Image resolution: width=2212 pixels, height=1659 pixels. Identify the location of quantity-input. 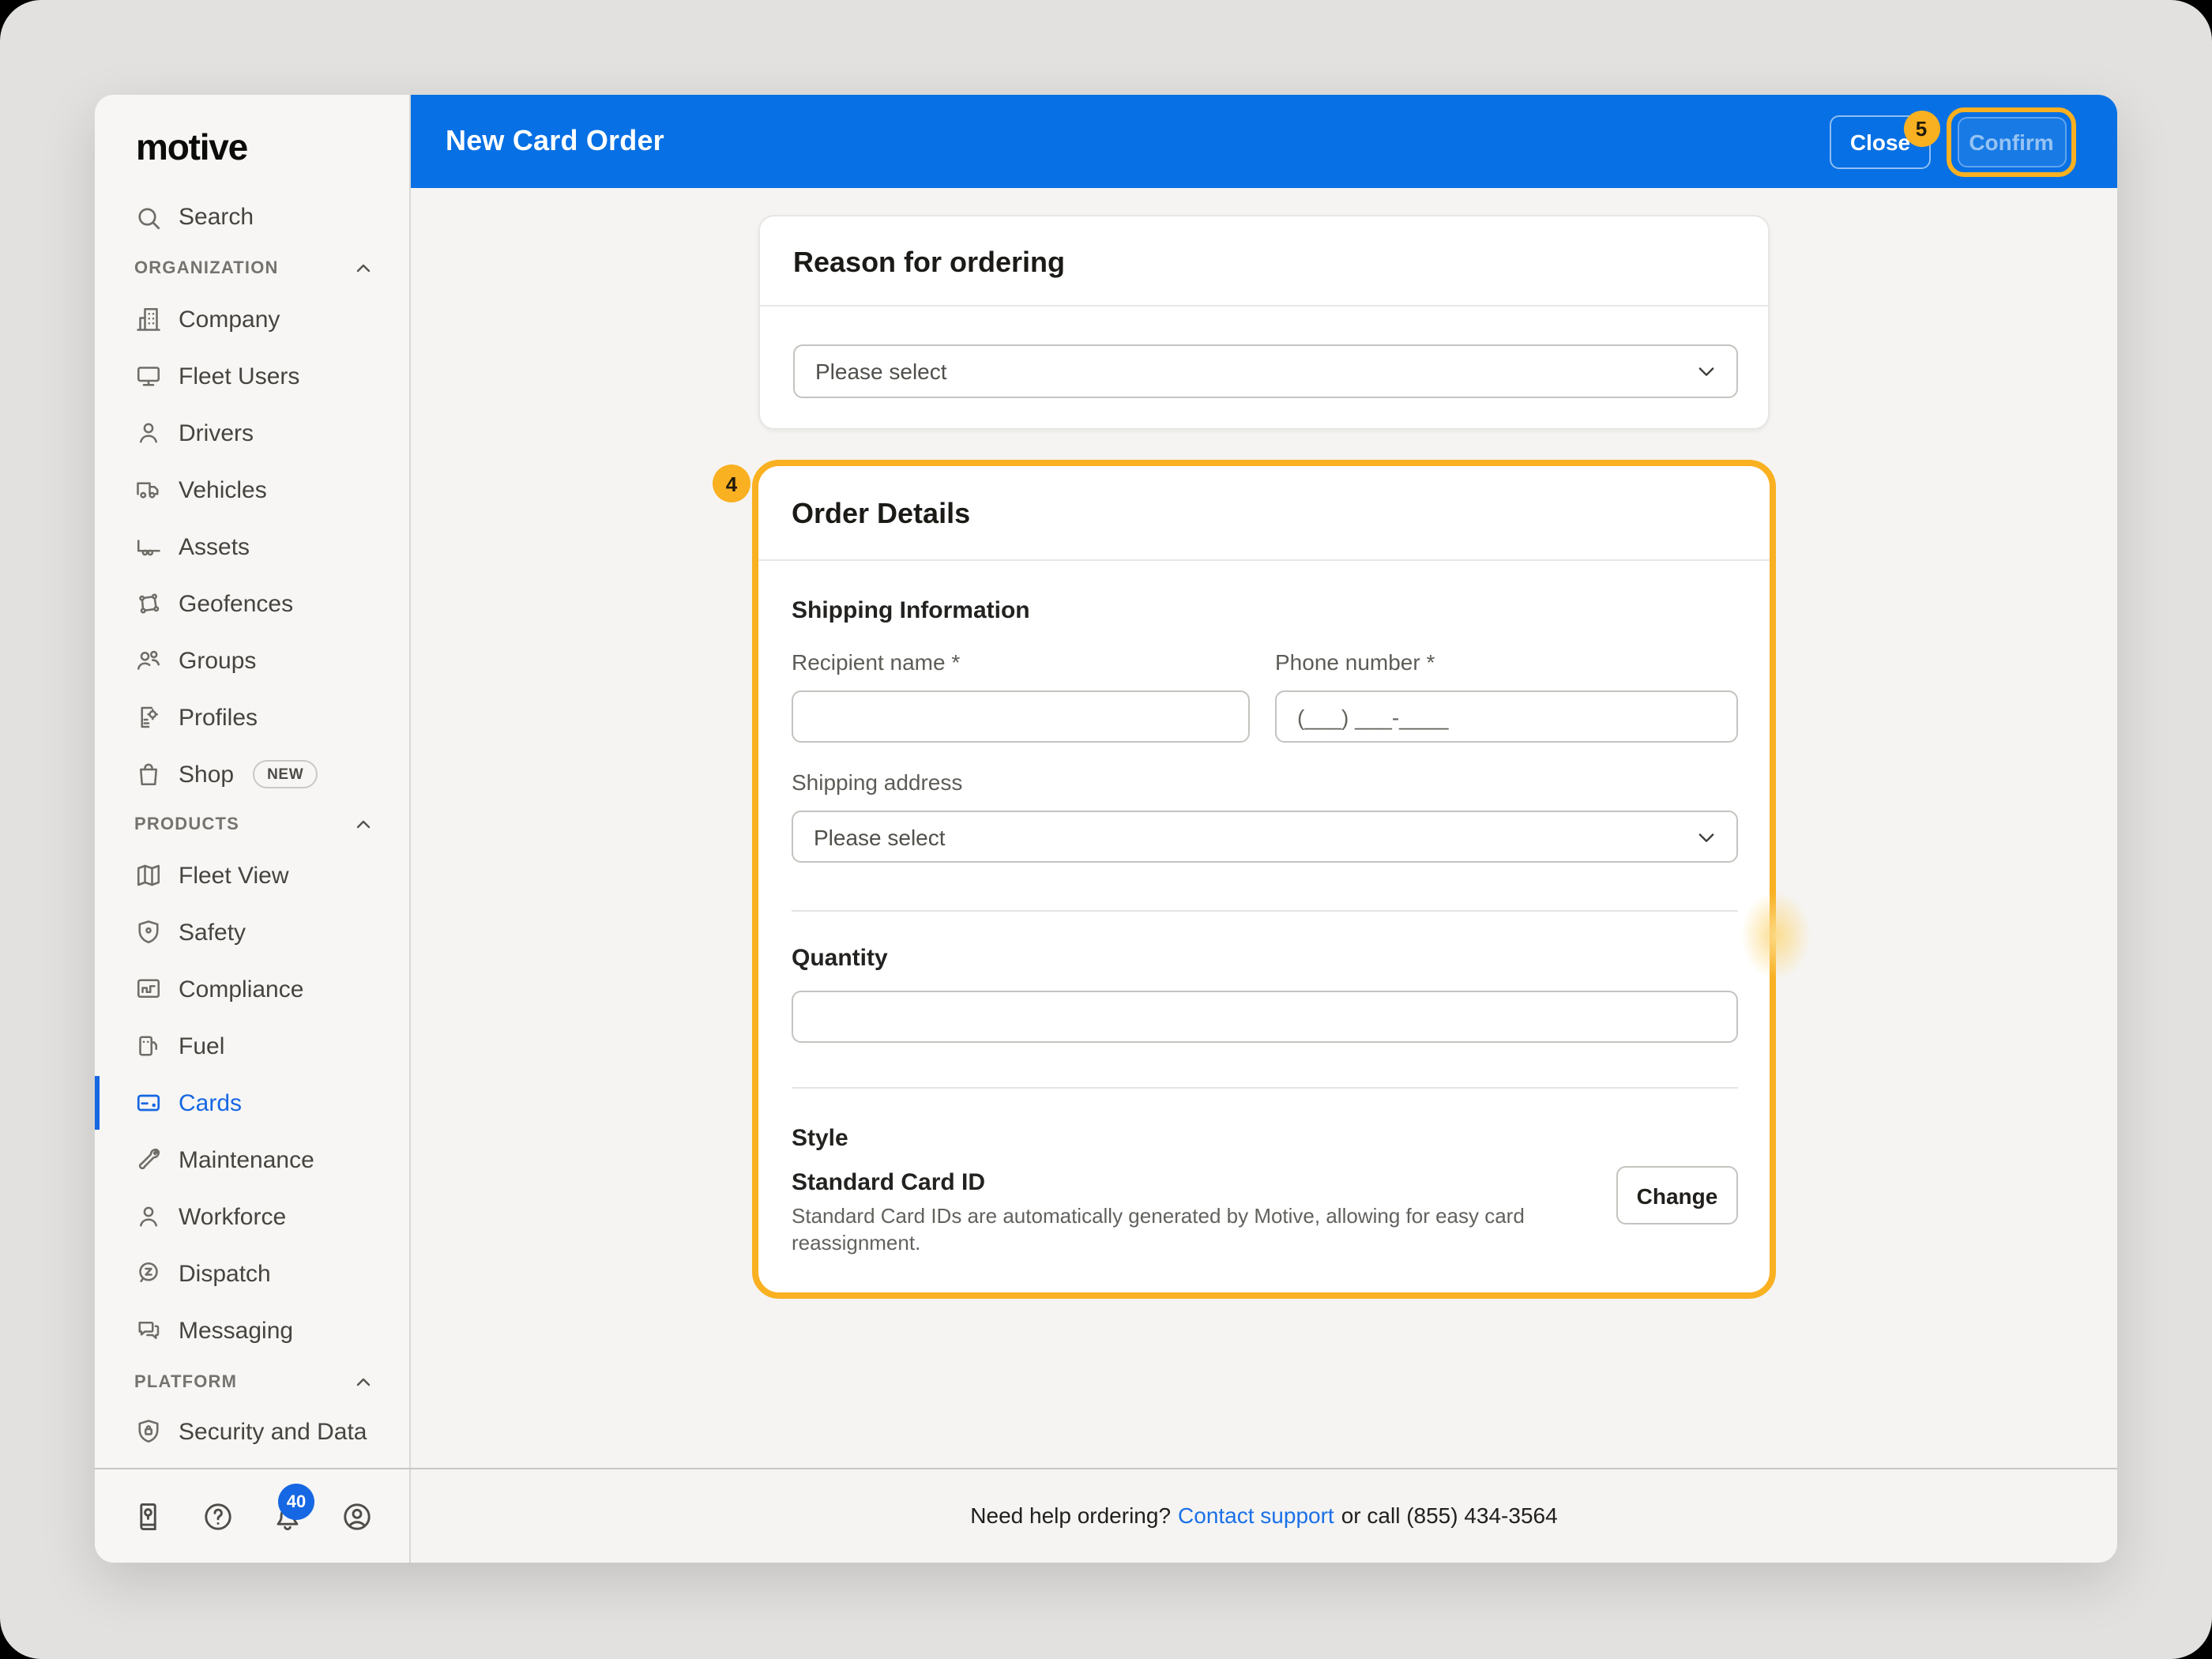
(1265, 1017).